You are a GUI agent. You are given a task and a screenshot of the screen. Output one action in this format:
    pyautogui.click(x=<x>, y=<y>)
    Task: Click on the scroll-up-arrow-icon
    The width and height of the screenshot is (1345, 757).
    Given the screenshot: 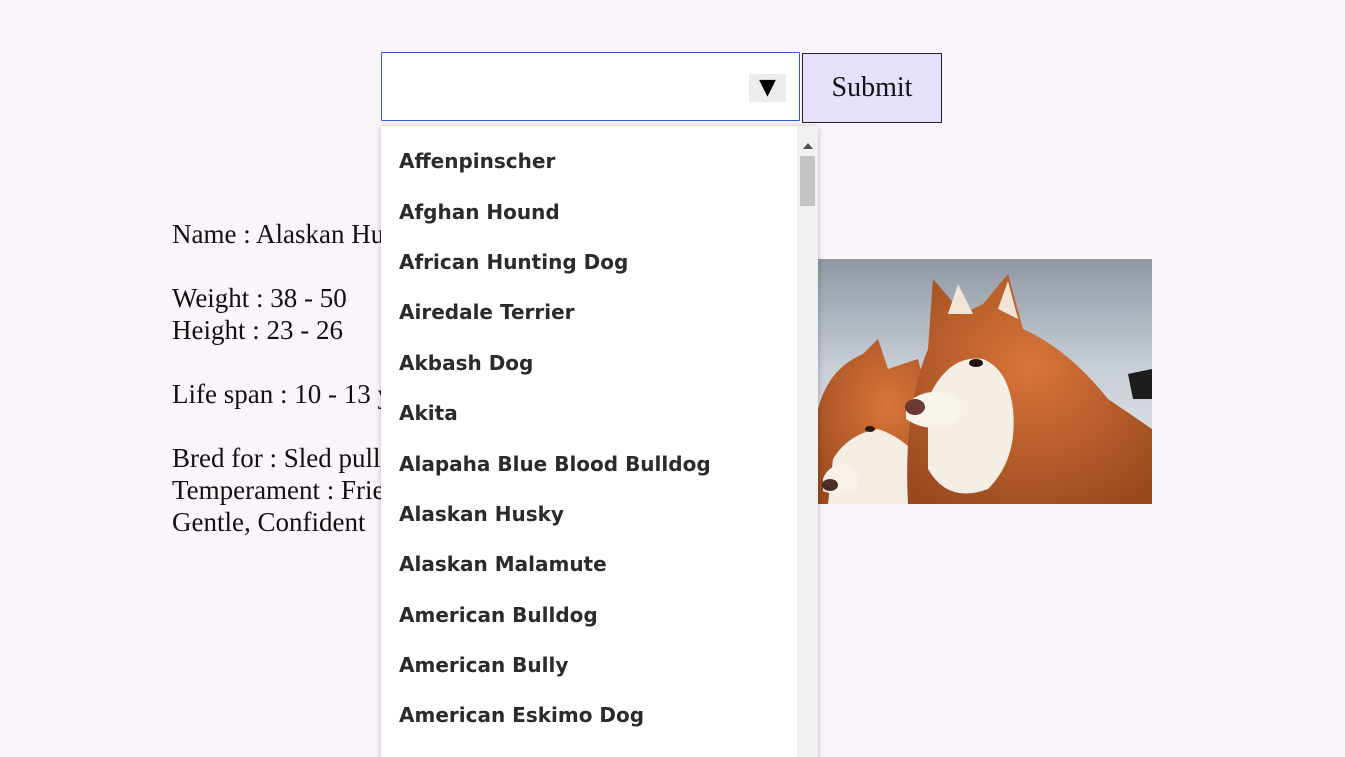 What is the action you would take?
    pyautogui.click(x=807, y=146)
    